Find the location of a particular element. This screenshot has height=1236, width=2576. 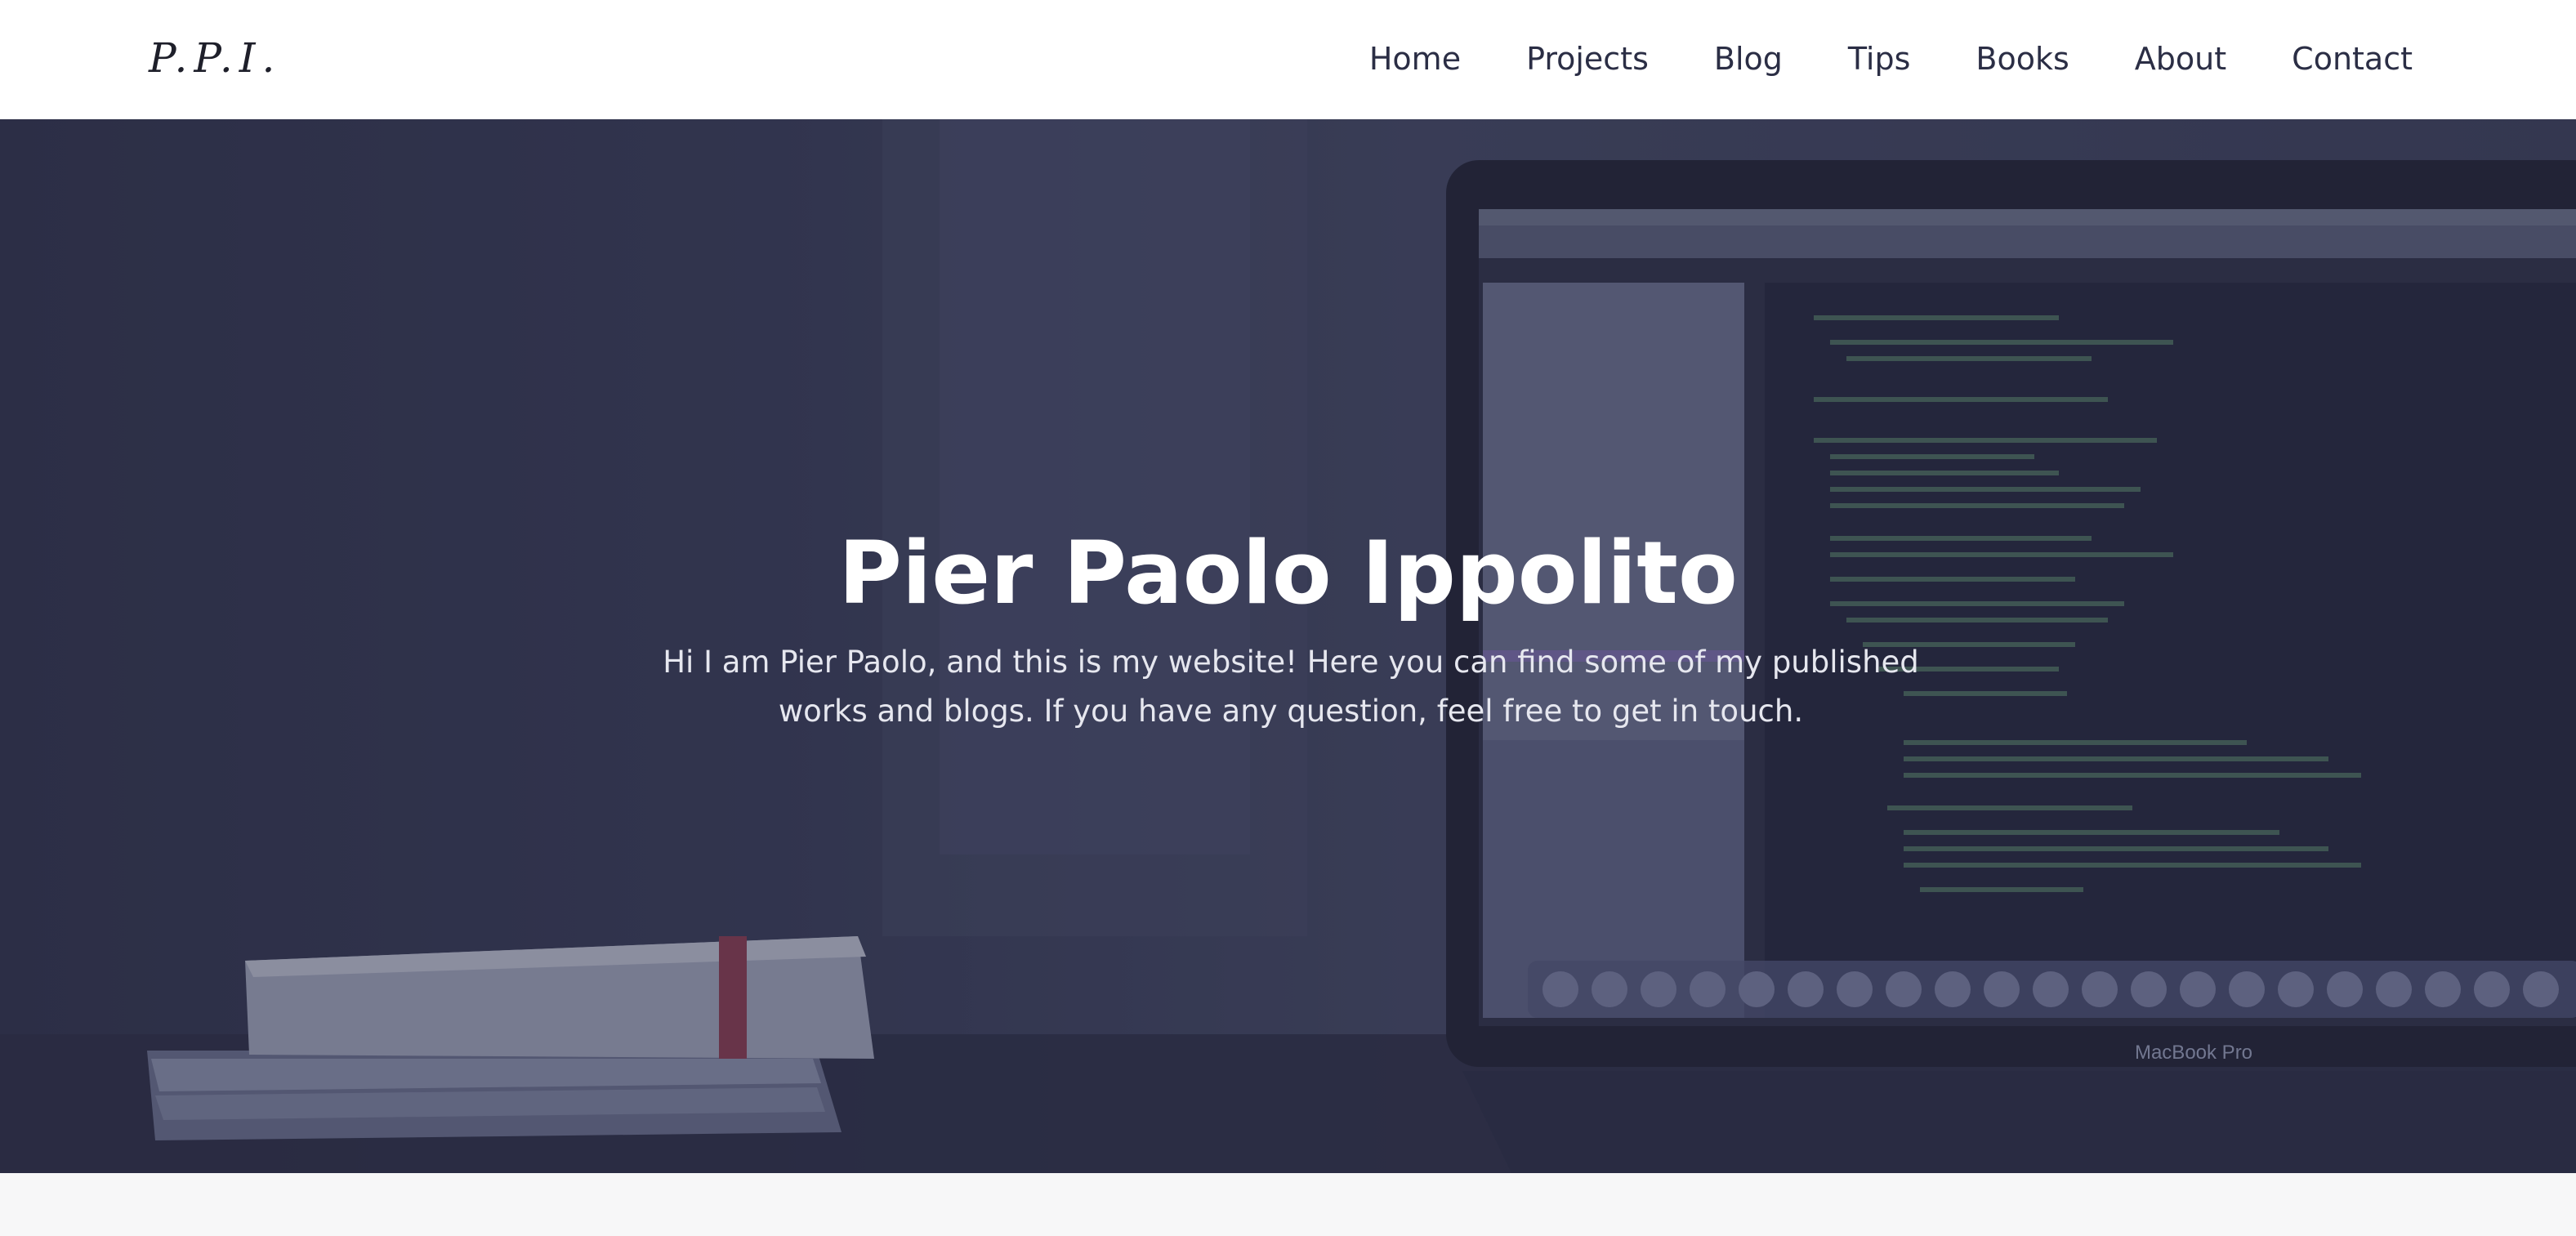

nav-item-contact: Contact is located at coordinates (2353, 59).